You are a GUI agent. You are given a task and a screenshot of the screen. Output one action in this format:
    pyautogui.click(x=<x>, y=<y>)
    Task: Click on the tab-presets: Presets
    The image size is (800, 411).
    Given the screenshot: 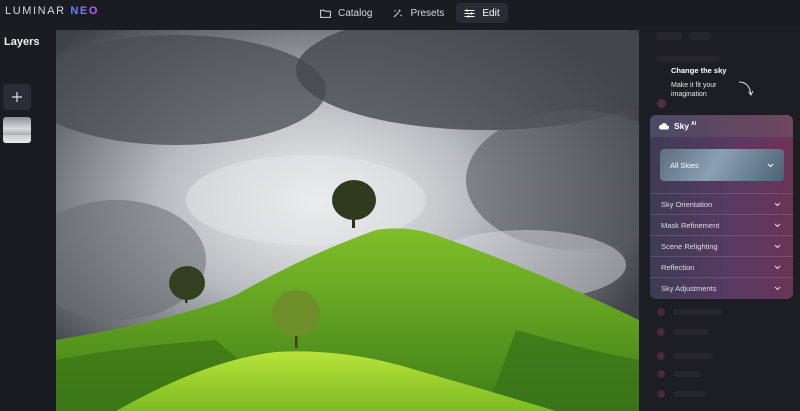 What is the action you would take?
    pyautogui.click(x=418, y=13)
    